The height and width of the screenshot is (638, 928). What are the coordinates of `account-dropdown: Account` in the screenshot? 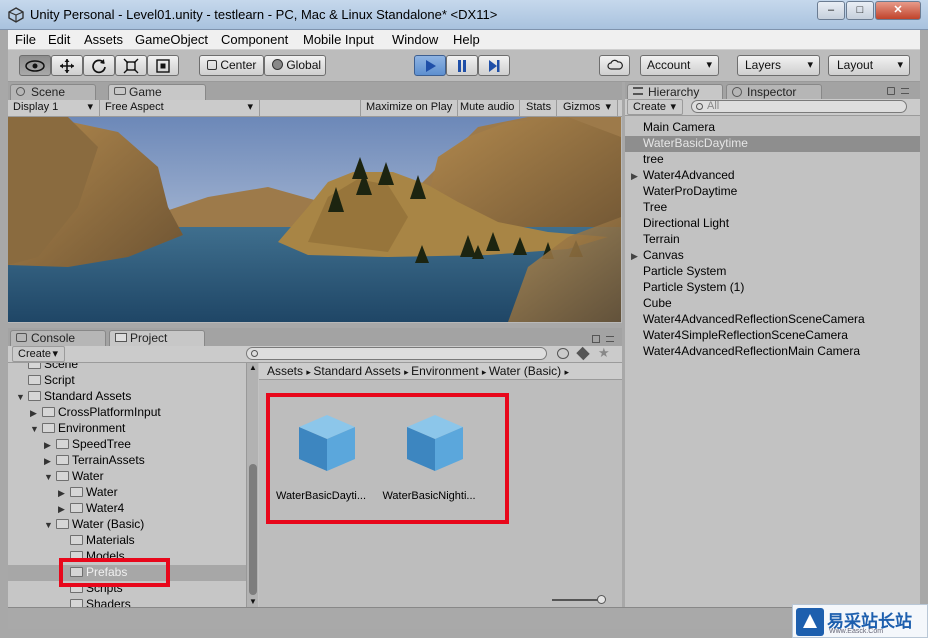 It's located at (679, 65).